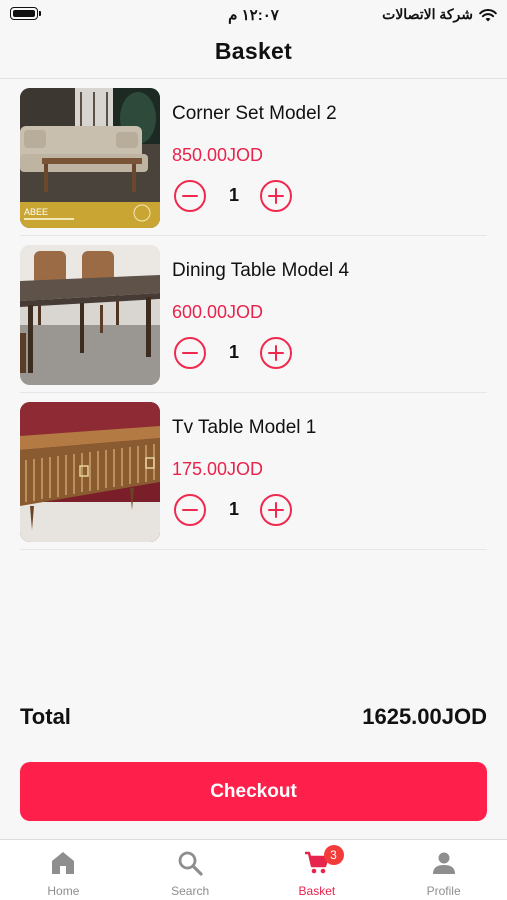 This screenshot has height=900, width=507. What do you see at coordinates (488, 14) in the screenshot?
I see `wifi-icon` at bounding box center [488, 14].